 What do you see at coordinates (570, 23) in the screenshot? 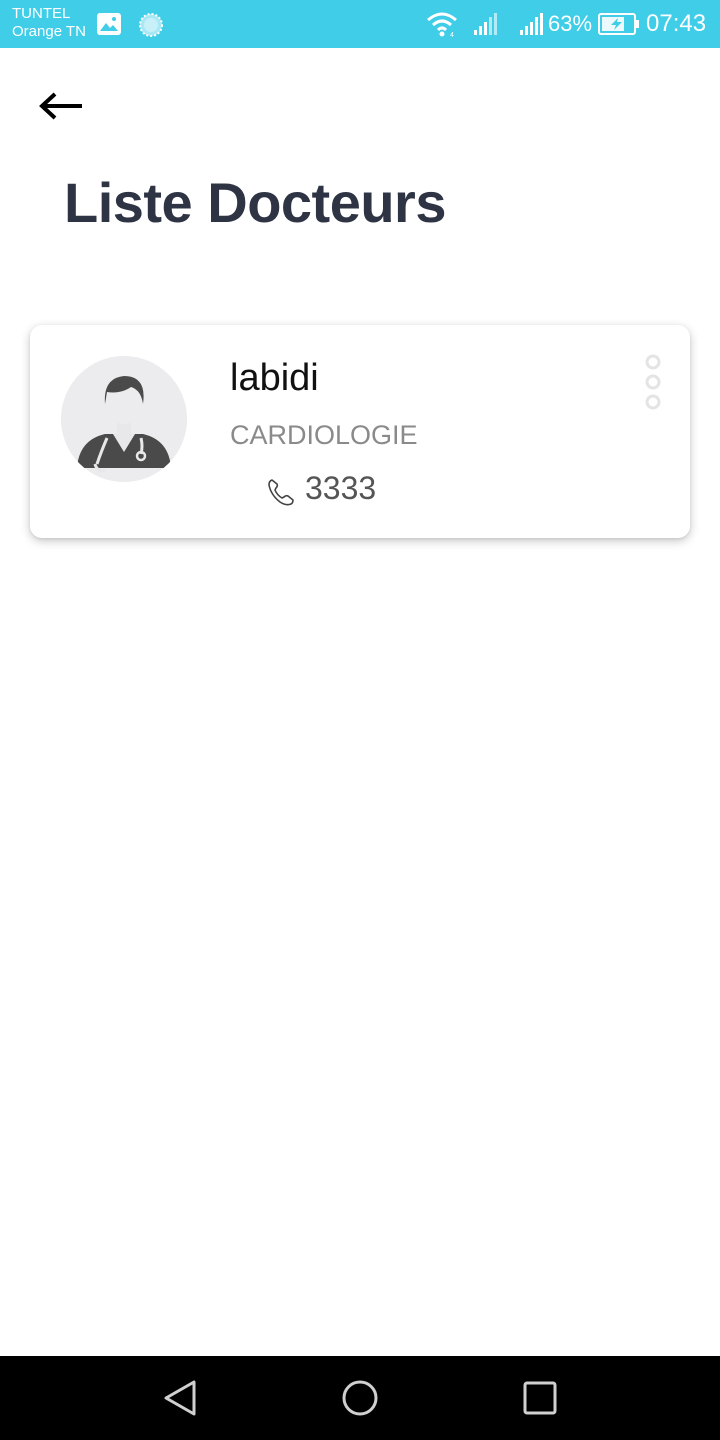
I see `battery-percent: 63%` at bounding box center [570, 23].